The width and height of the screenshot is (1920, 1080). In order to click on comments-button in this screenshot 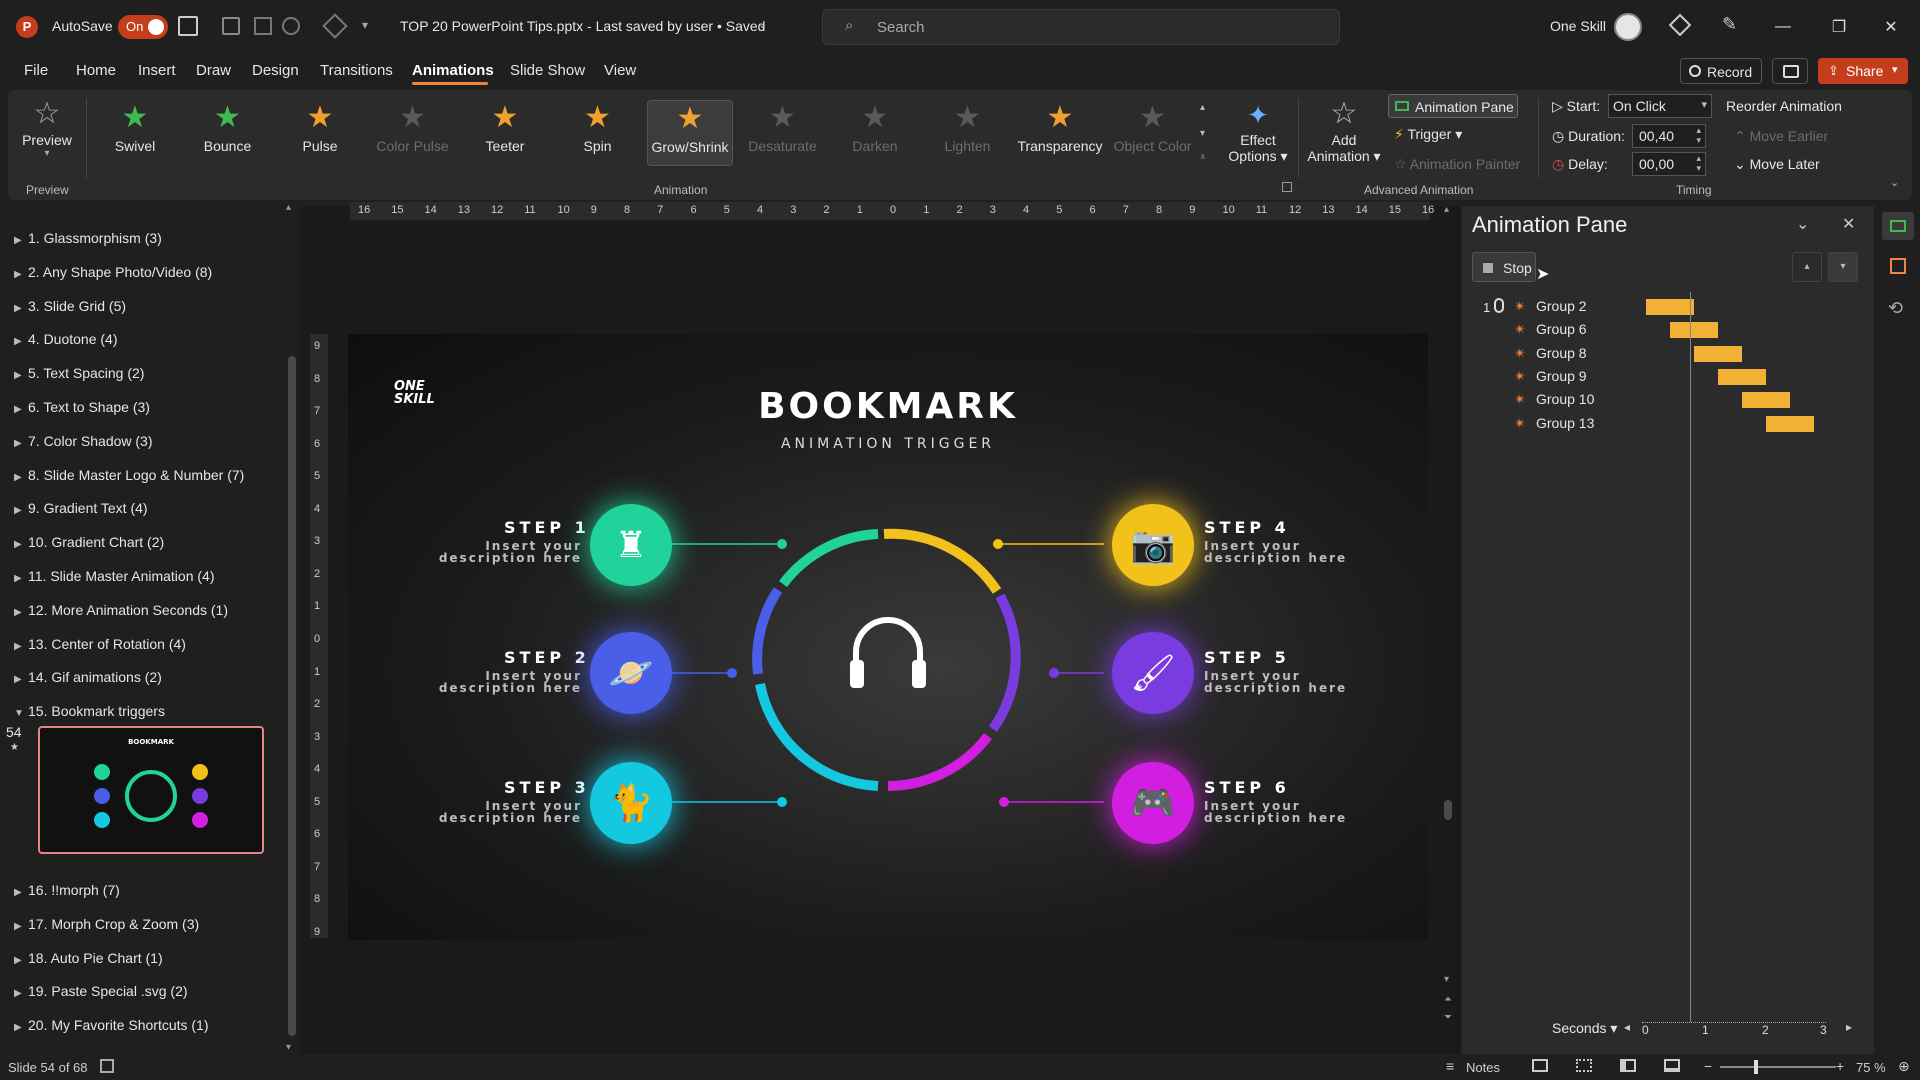, I will do `click(1790, 71)`.